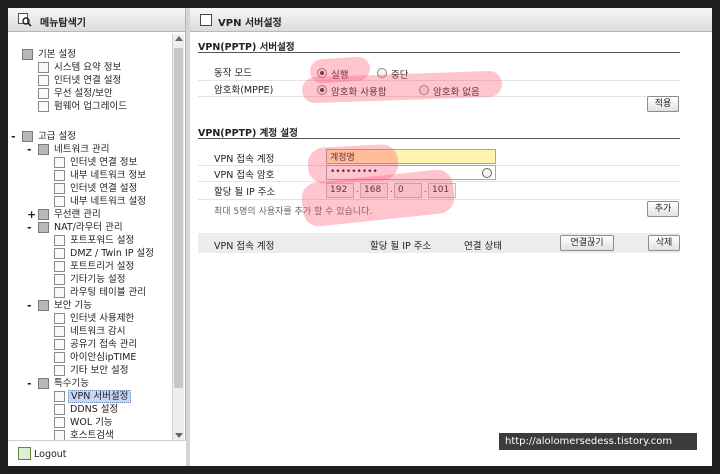  What do you see at coordinates (82, 149) in the screenshot?
I see `tree-item-label: 네트워크 관리` at bounding box center [82, 149].